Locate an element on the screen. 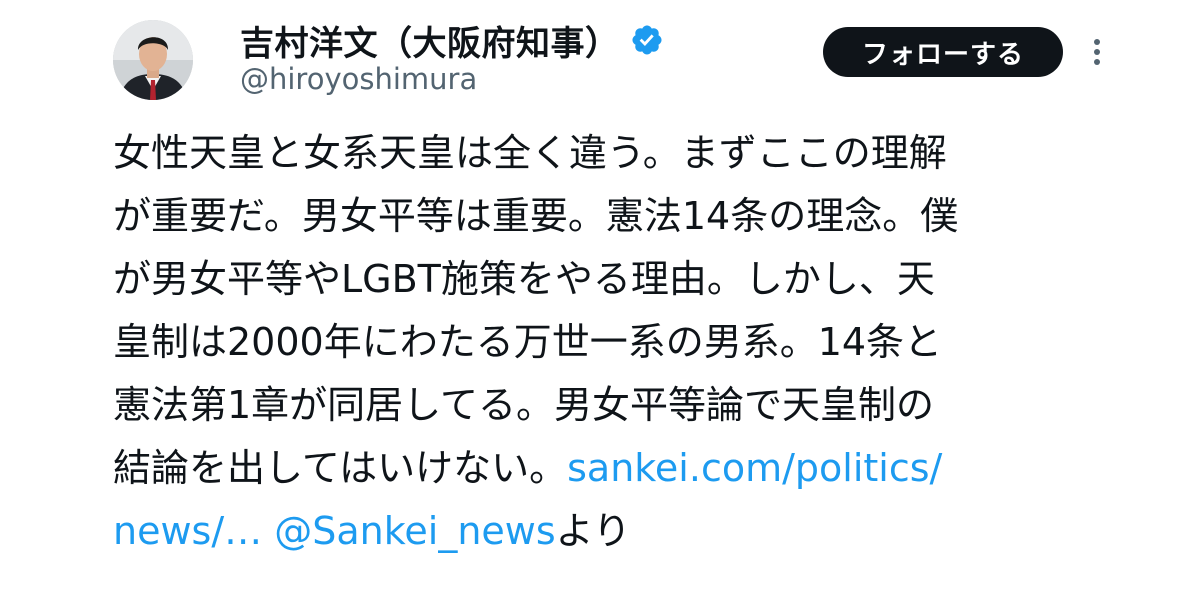  tweet-text-segment: 結論を出してはいけない。 is located at coordinates (340, 468).